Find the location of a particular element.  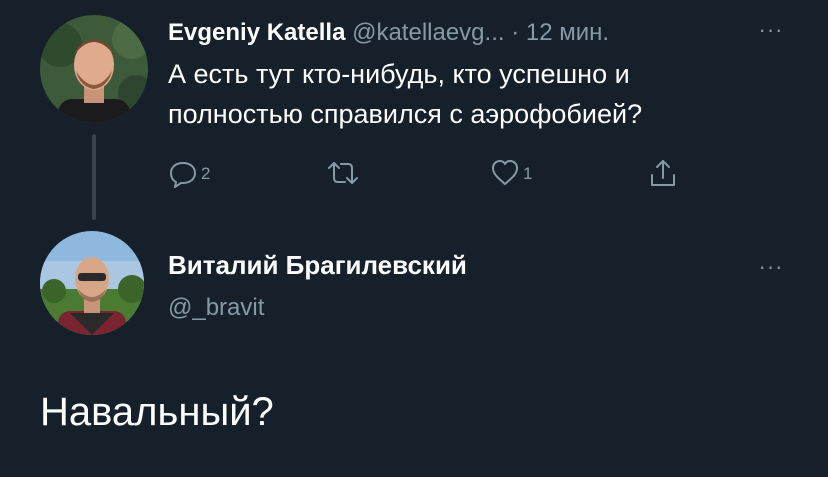

like-button: 1 is located at coordinates (511, 173).